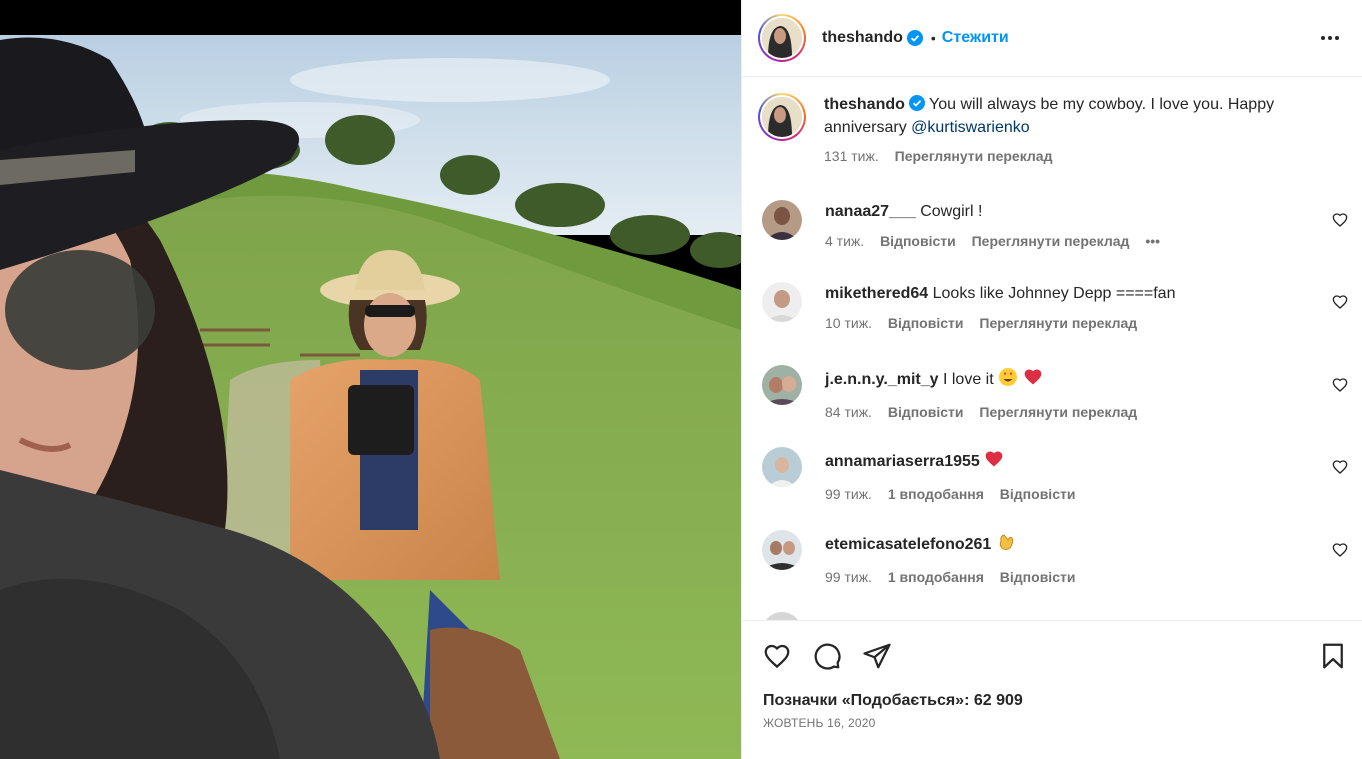  I want to click on heart-eyes-emoji-icon, so click(1008, 380).